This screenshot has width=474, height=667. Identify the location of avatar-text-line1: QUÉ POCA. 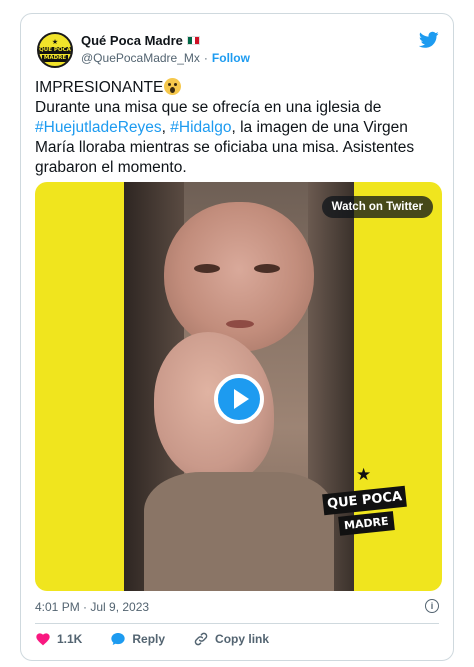
(55, 50).